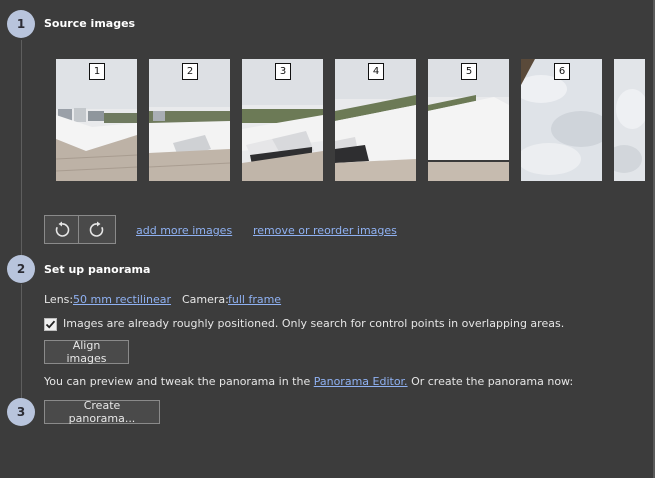  What do you see at coordinates (325, 230) in the screenshot?
I see `remove-reorder-images-link: remove or reorder images` at bounding box center [325, 230].